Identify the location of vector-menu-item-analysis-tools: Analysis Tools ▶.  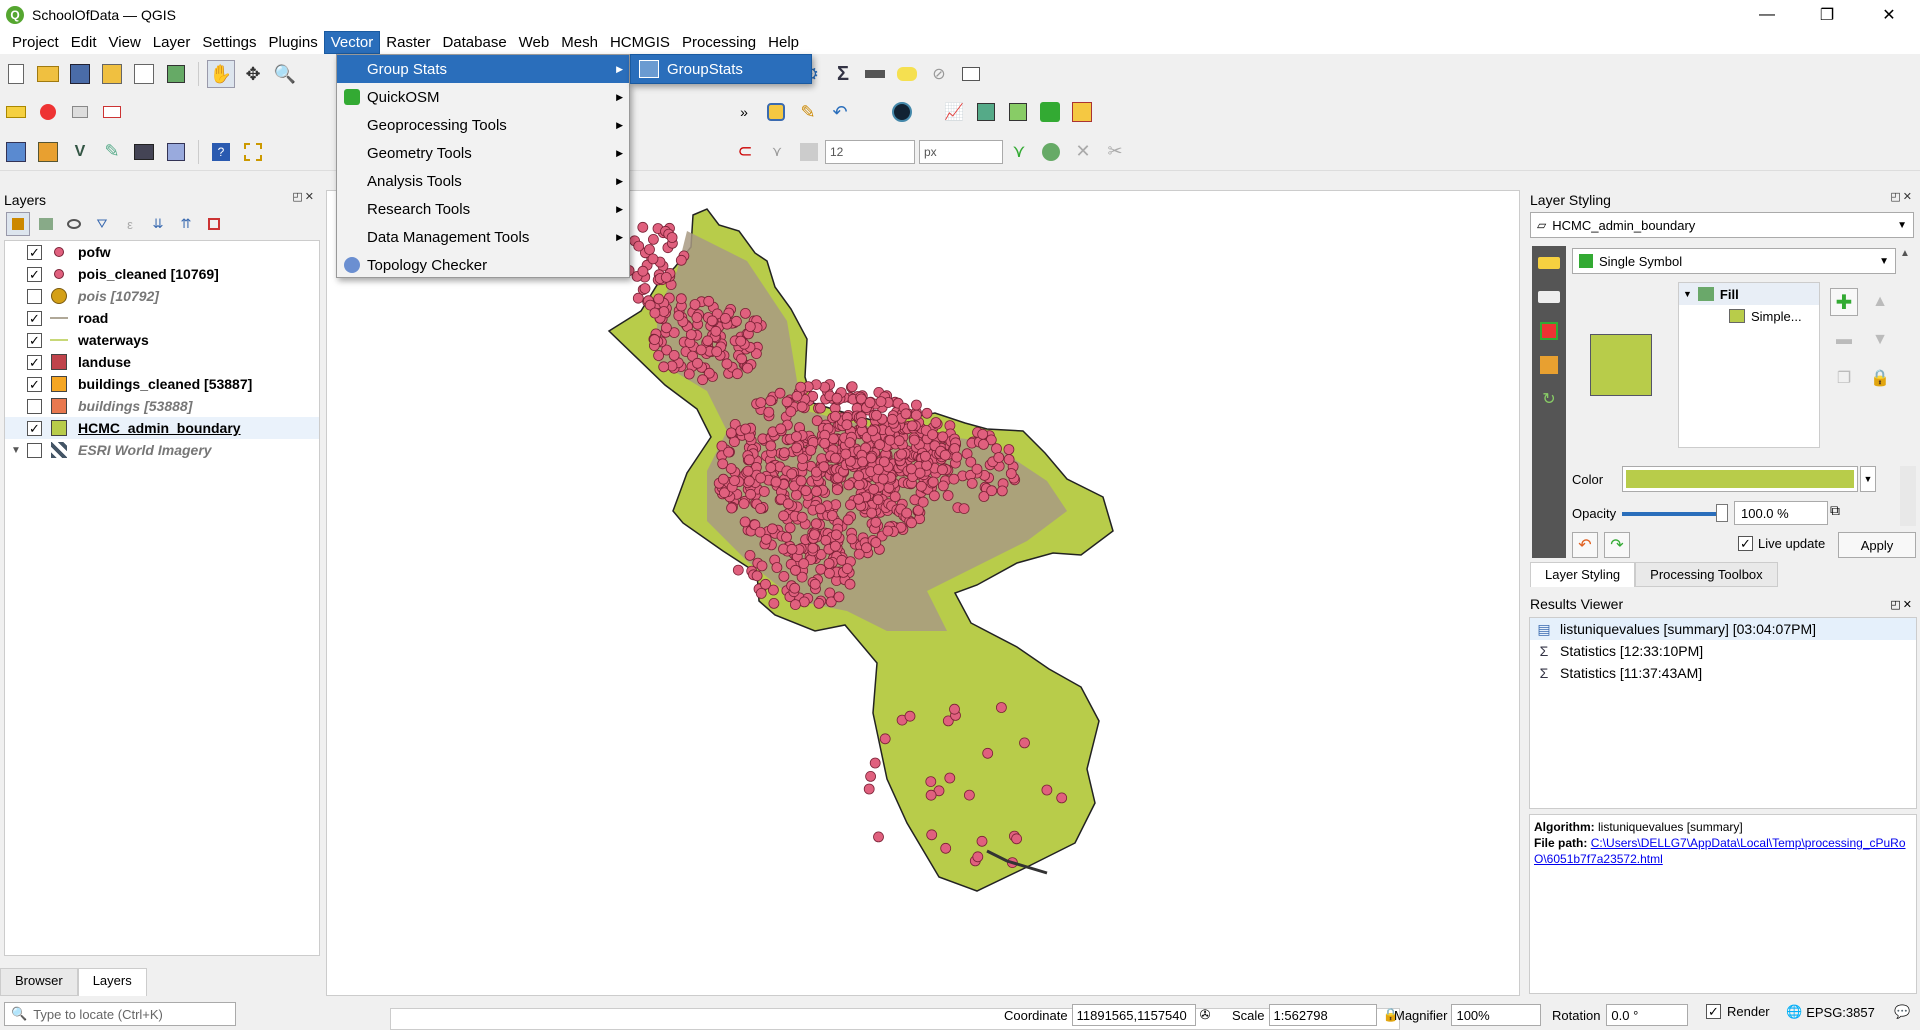
(483, 181).